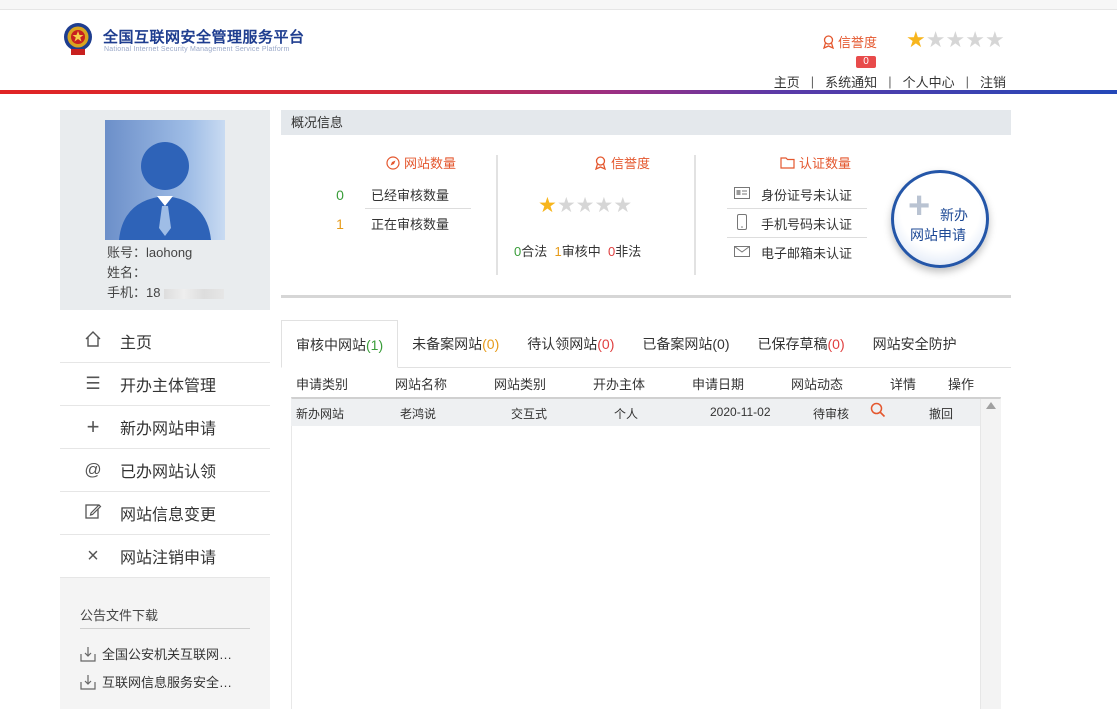 Image resolution: width=1117 pixels, height=709 pixels. Describe the element at coordinates (119, 615) in the screenshot. I see `notice-title: 公告文件下载` at that location.